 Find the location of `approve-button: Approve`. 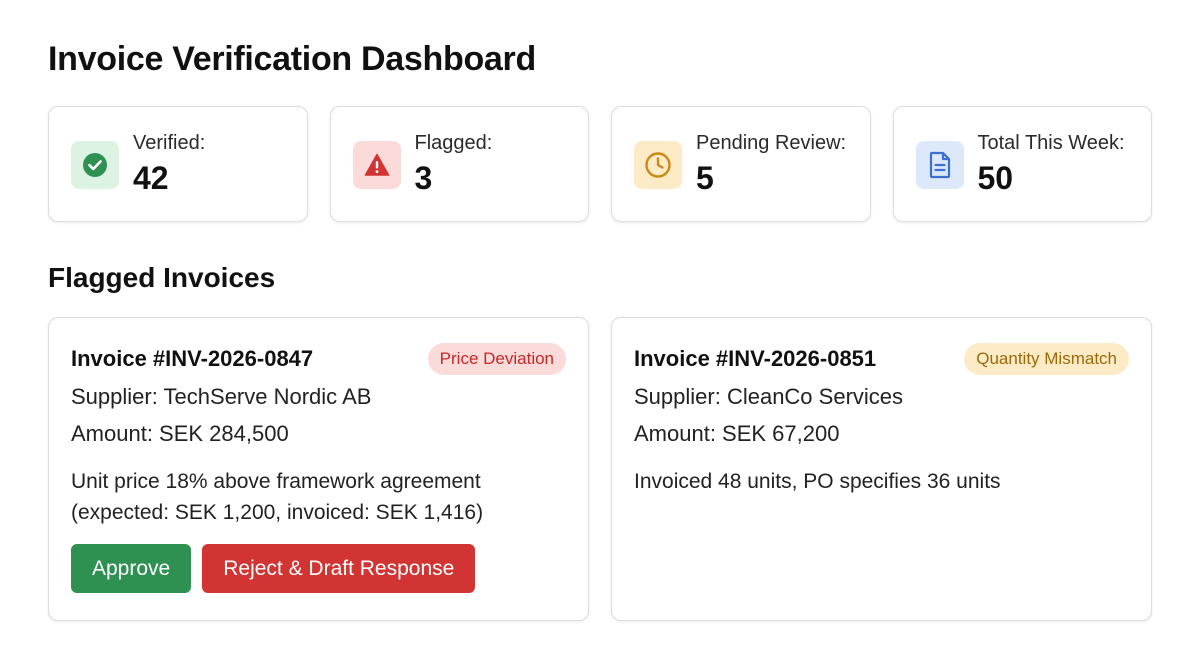

approve-button: Approve is located at coordinates (131, 568).